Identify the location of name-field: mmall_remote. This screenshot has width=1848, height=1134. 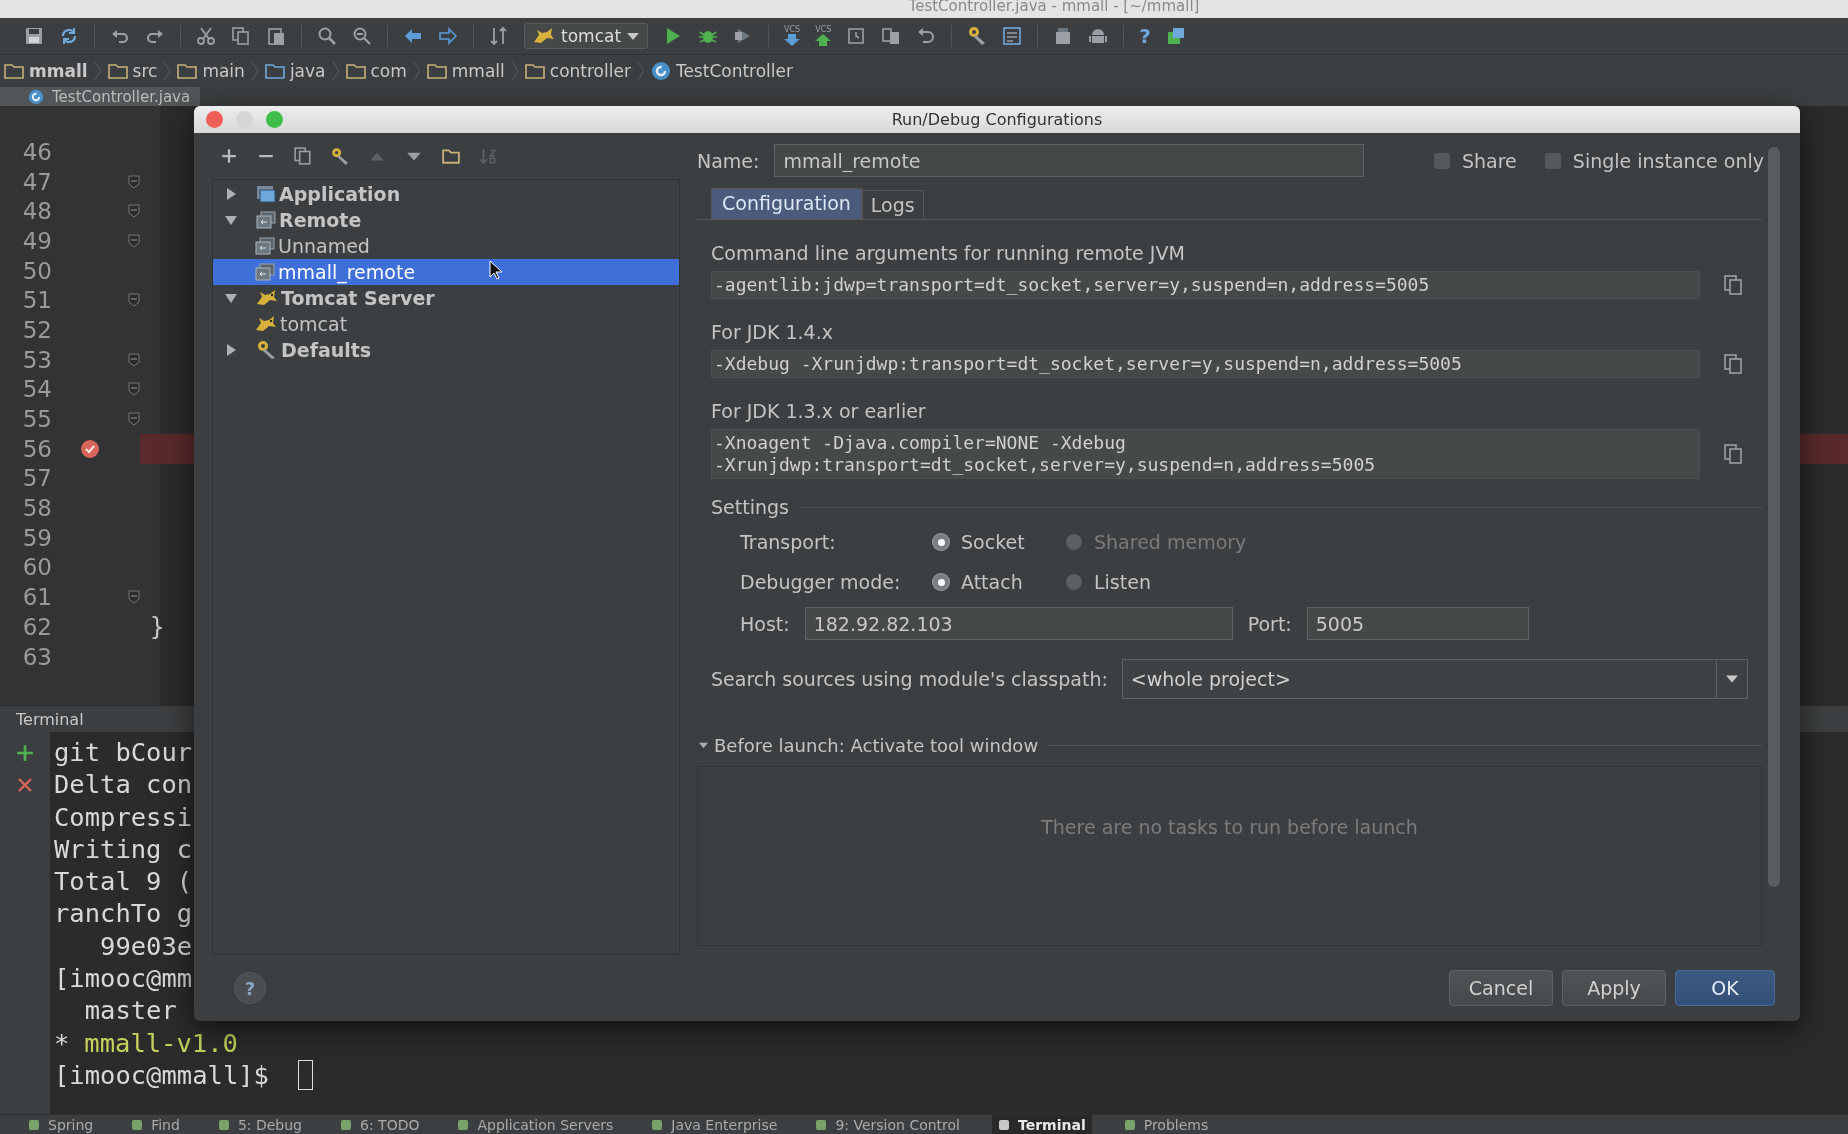
(1069, 160).